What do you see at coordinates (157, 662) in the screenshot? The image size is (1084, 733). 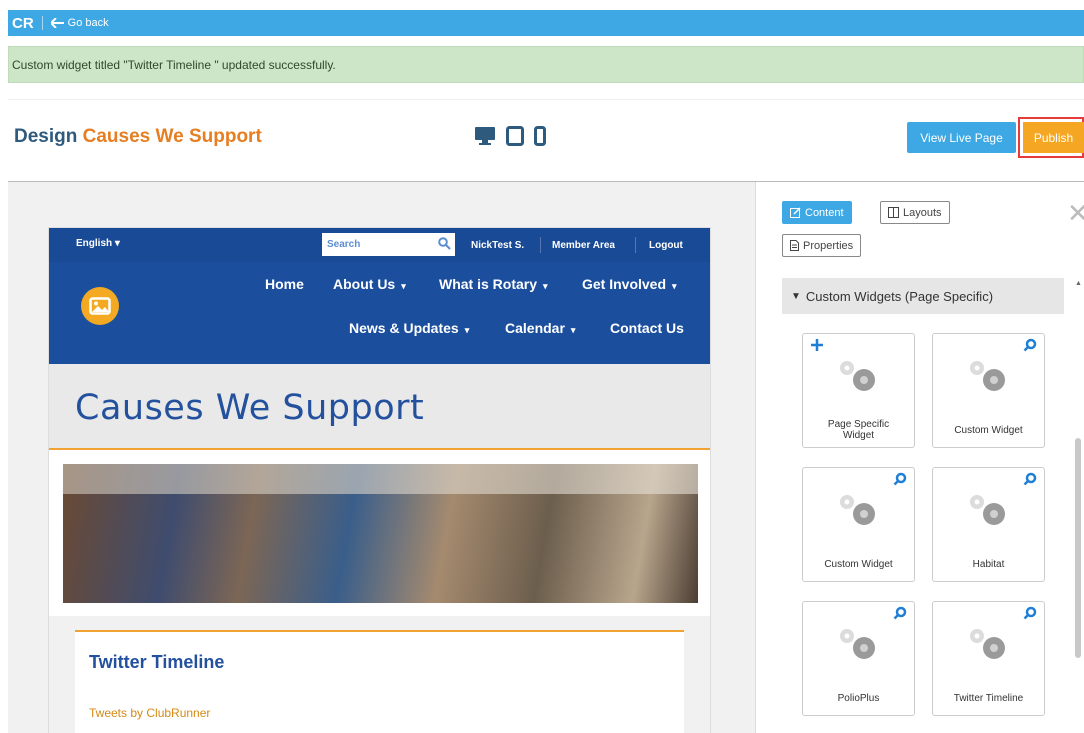 I see `twitter-widget-title: Twitter Timeline` at bounding box center [157, 662].